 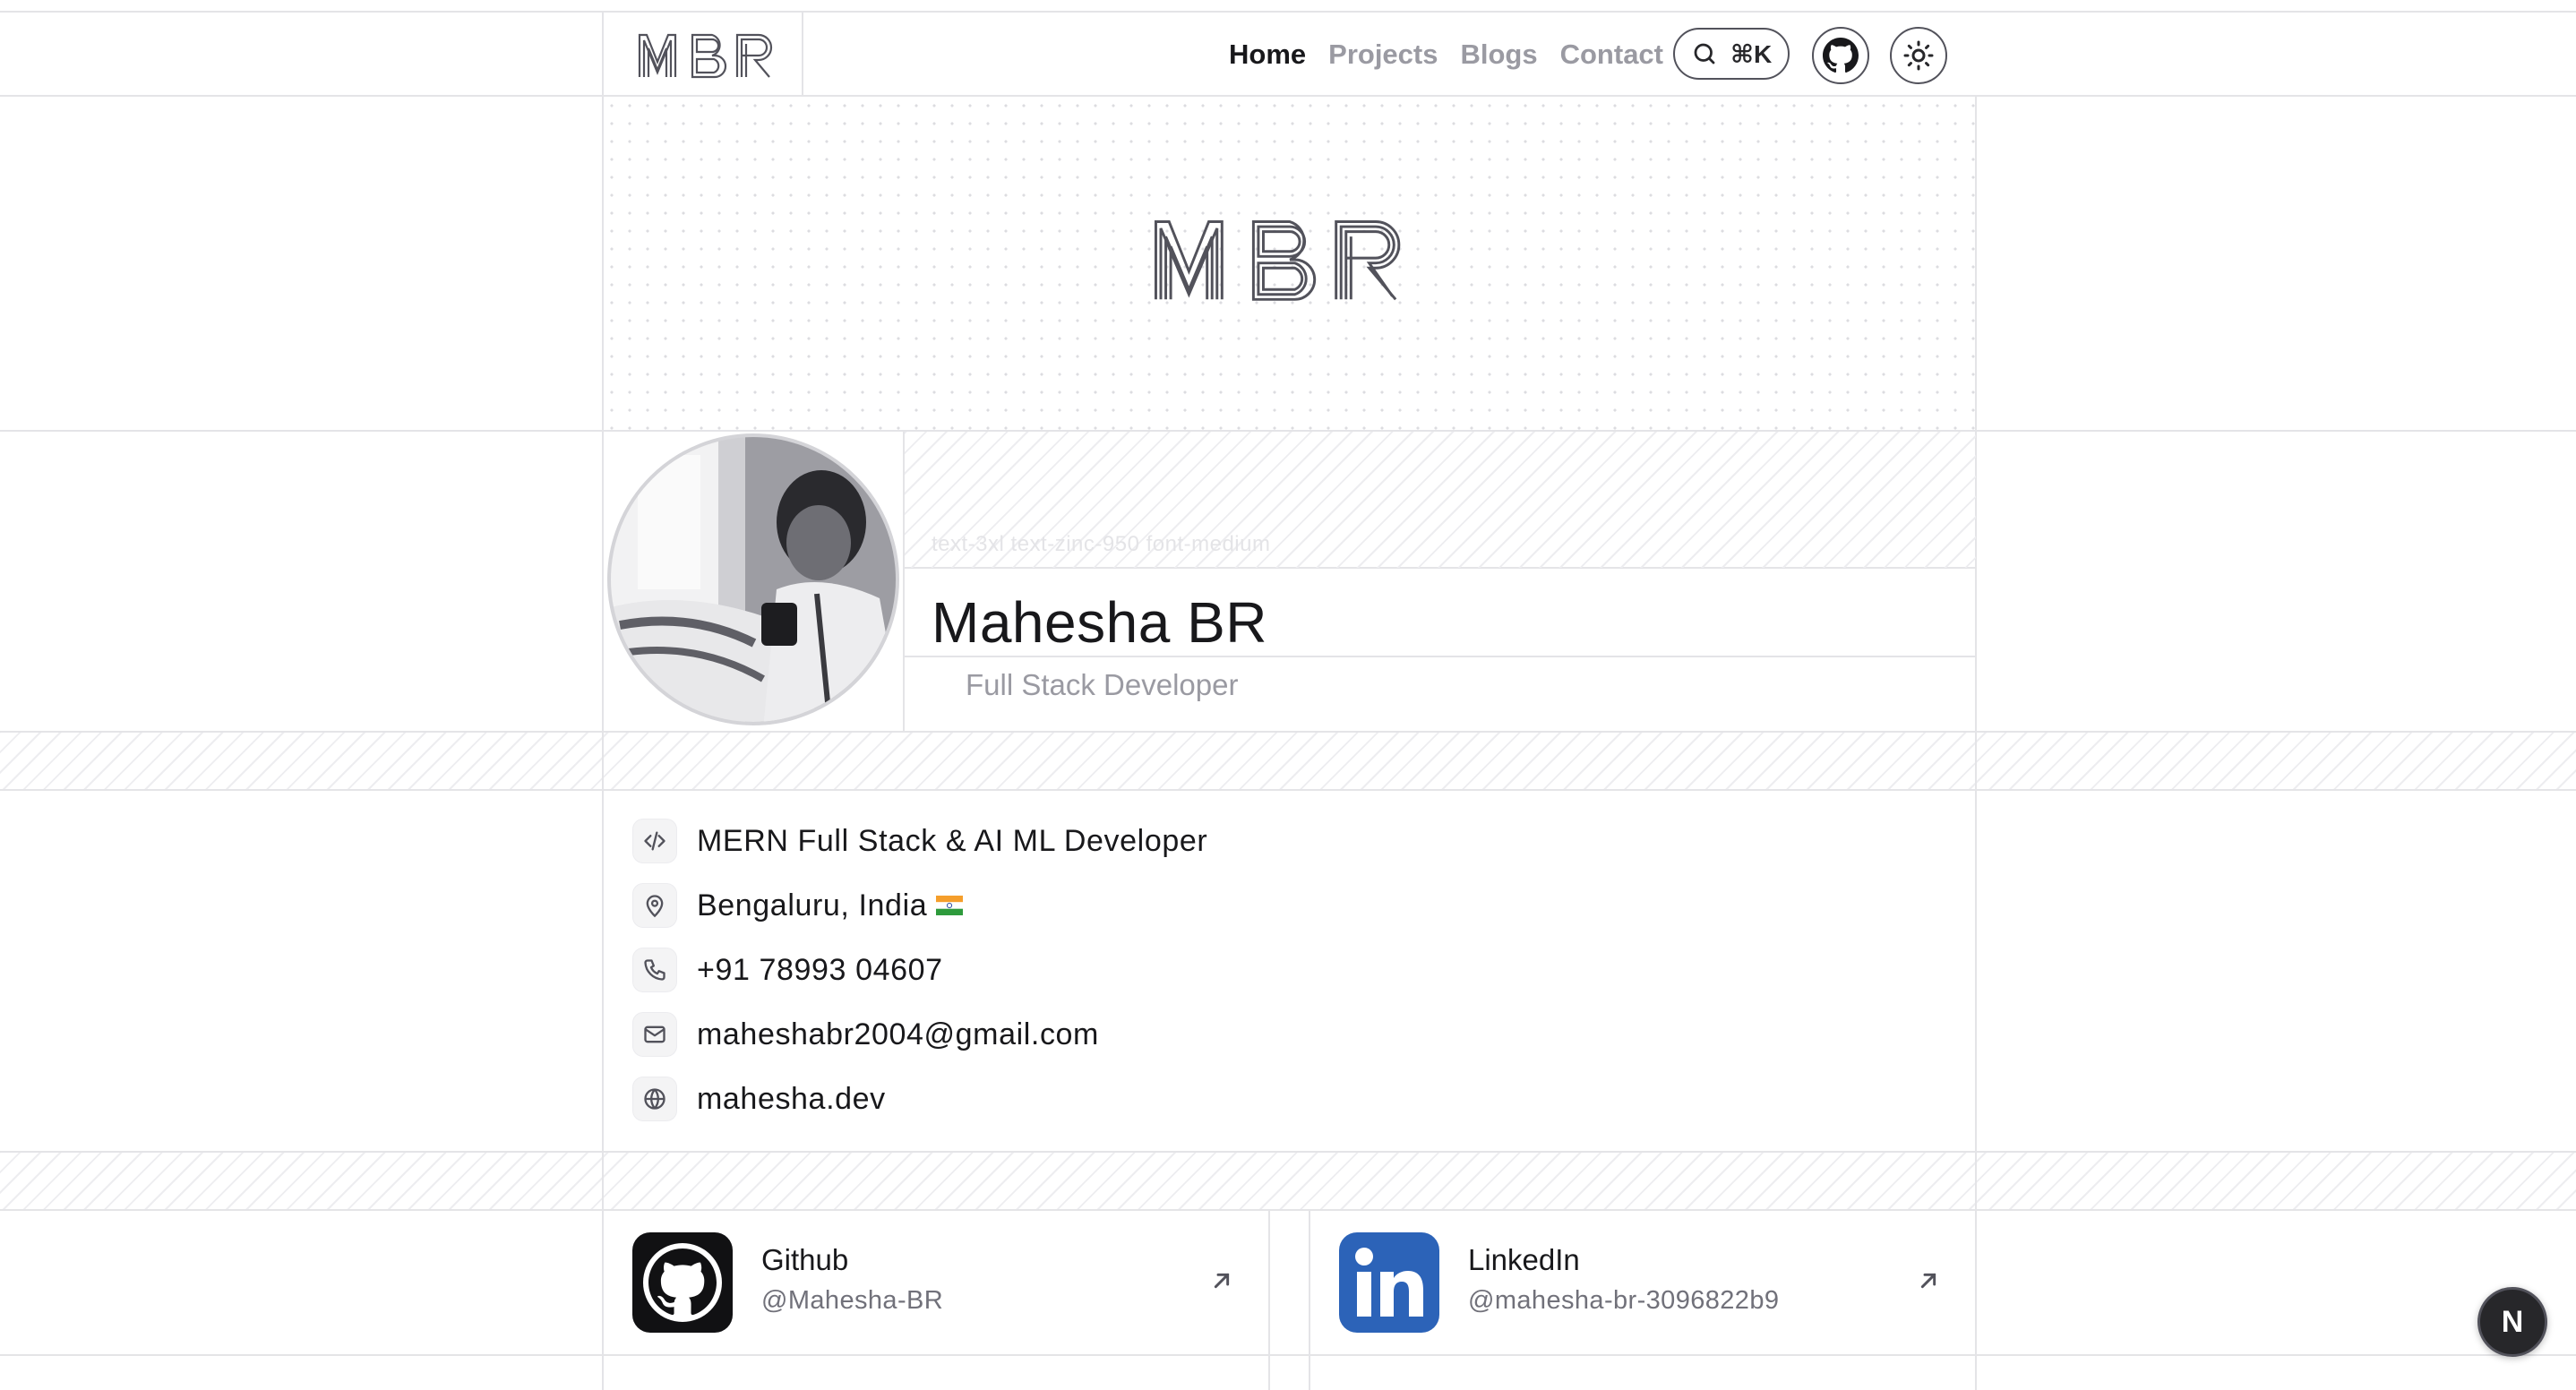 I want to click on info-text: Bengaluru, India, so click(x=812, y=905).